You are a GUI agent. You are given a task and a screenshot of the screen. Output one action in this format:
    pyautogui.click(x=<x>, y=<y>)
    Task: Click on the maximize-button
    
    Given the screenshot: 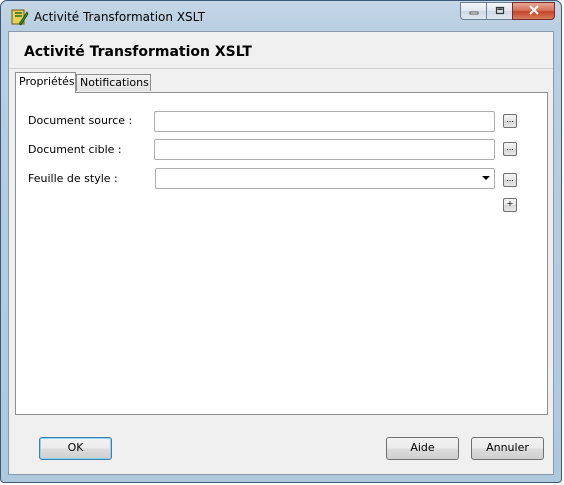 What is the action you would take?
    pyautogui.click(x=499, y=11)
    